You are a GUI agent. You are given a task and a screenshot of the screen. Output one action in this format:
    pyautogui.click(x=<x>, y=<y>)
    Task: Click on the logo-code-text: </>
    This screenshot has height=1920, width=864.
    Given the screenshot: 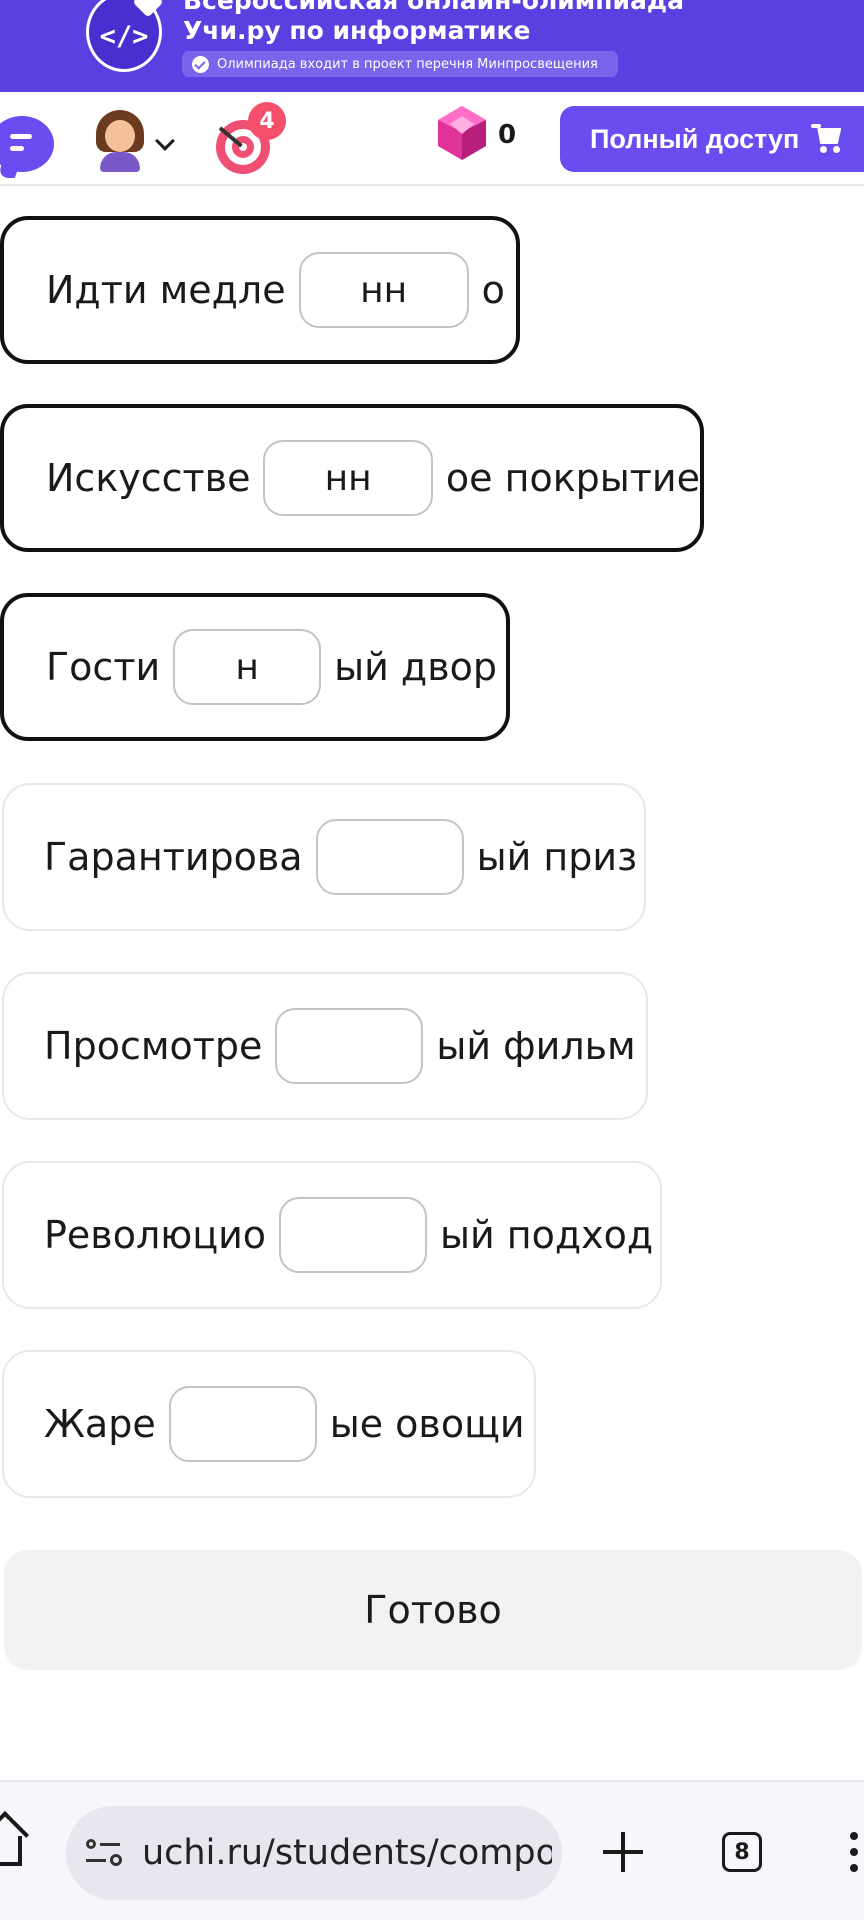 What is the action you would take?
    pyautogui.click(x=124, y=36)
    